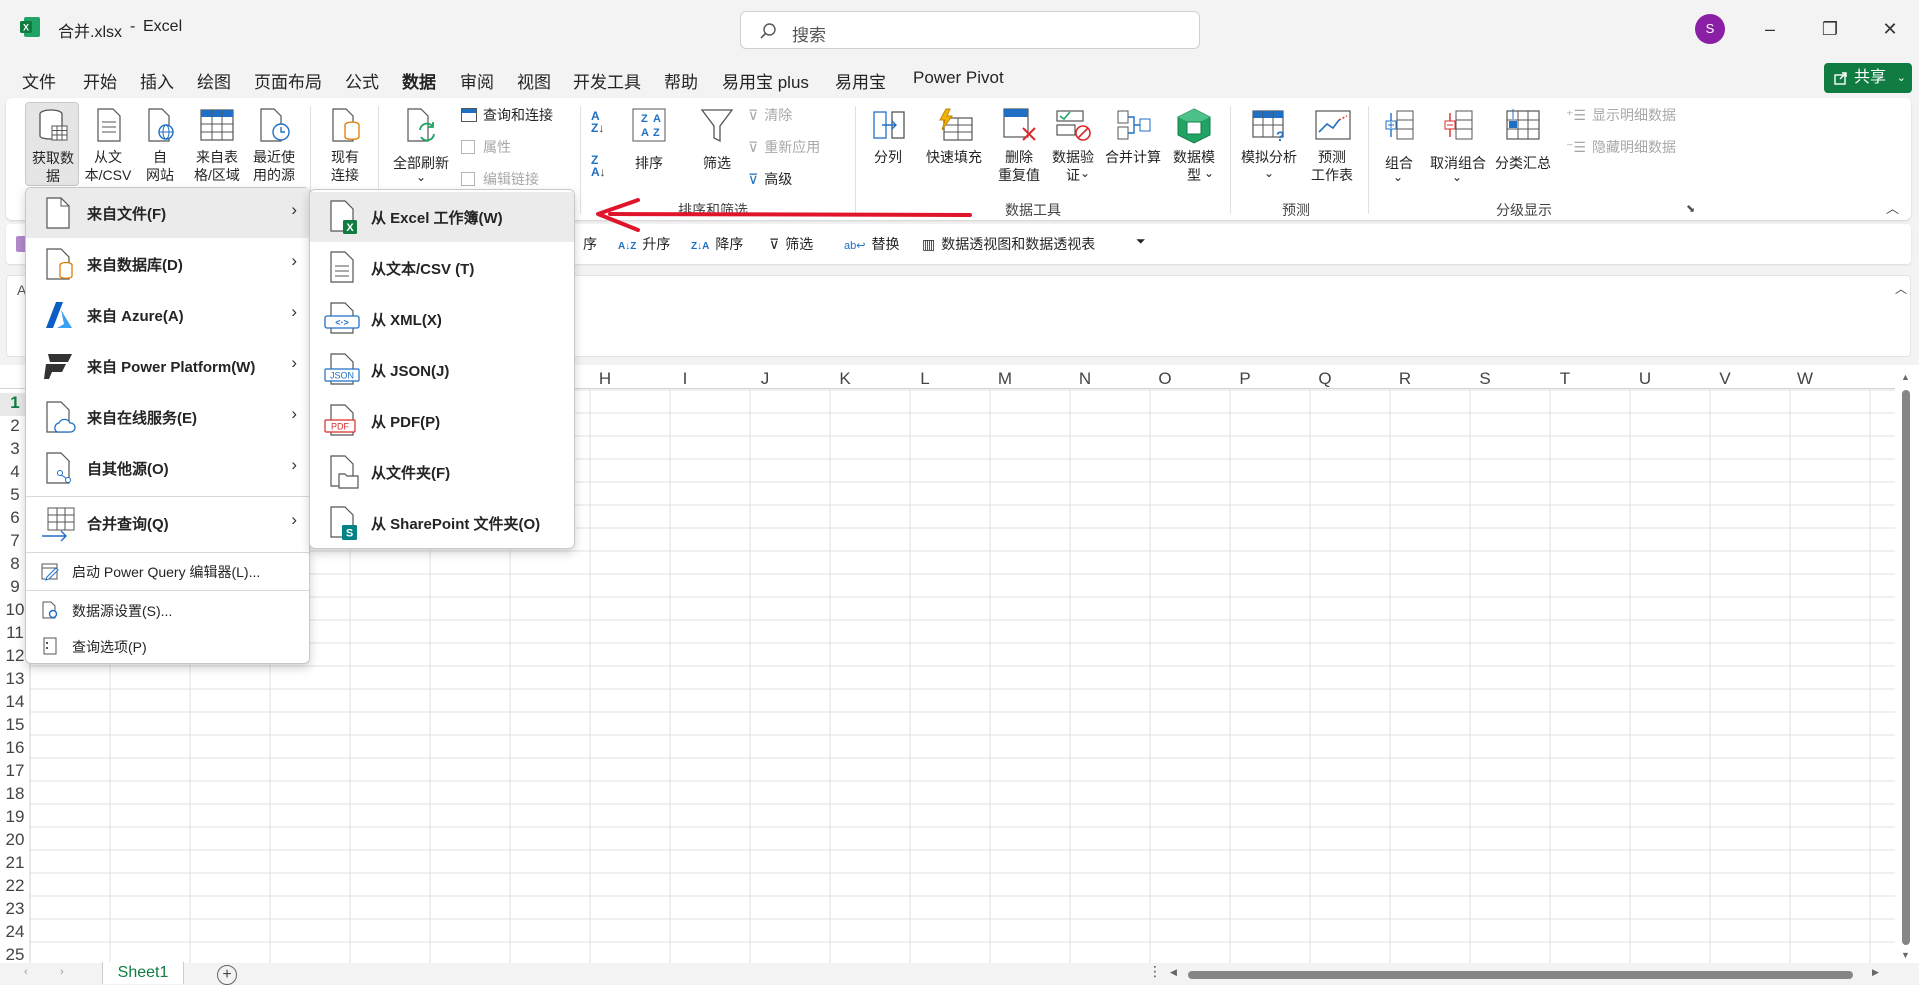  What do you see at coordinates (1194, 144) in the screenshot?
I see `data-model-button: 数据模 型 ⌄` at bounding box center [1194, 144].